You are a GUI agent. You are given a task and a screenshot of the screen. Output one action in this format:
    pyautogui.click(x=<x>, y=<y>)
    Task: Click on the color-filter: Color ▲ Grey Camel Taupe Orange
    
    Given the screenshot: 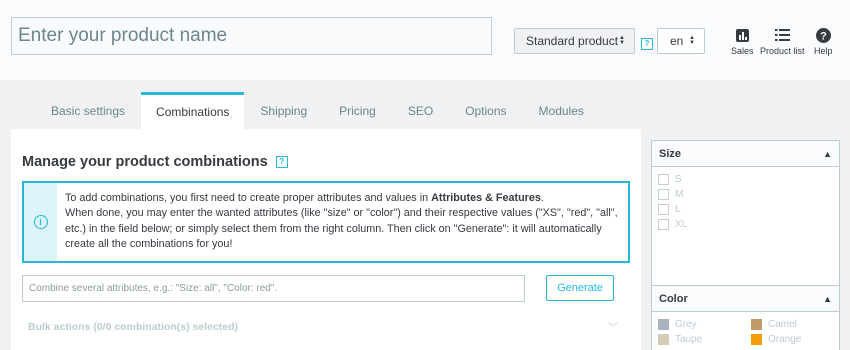 What is the action you would take?
    pyautogui.click(x=745, y=317)
    